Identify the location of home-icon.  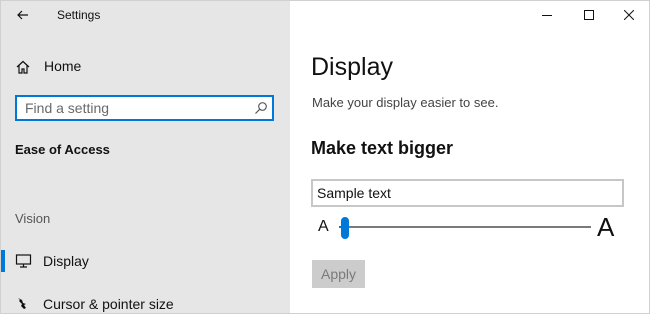
(23, 67).